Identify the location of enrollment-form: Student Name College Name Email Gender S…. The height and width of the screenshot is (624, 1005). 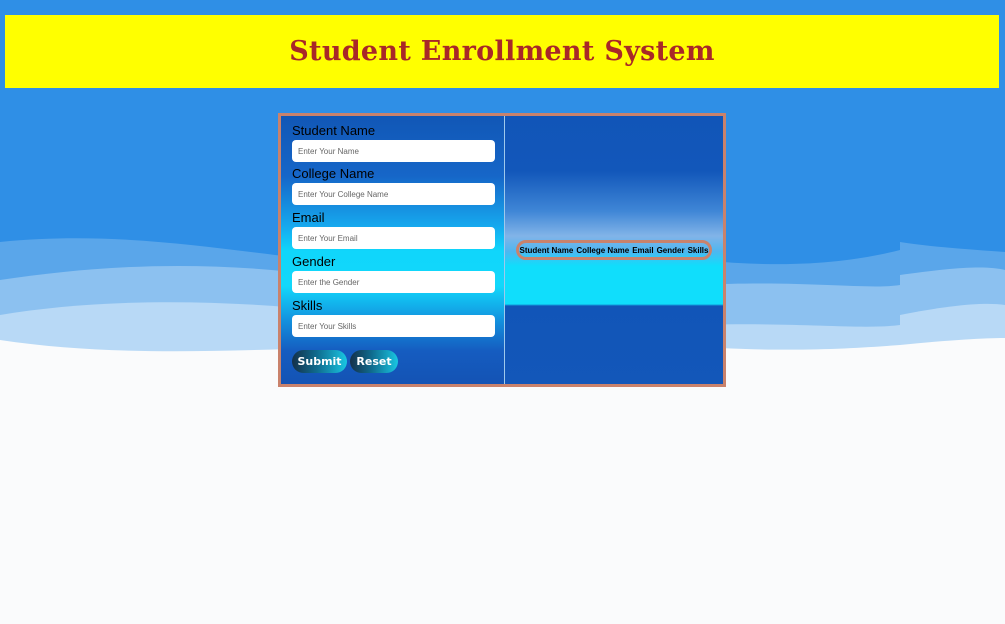
(393, 250).